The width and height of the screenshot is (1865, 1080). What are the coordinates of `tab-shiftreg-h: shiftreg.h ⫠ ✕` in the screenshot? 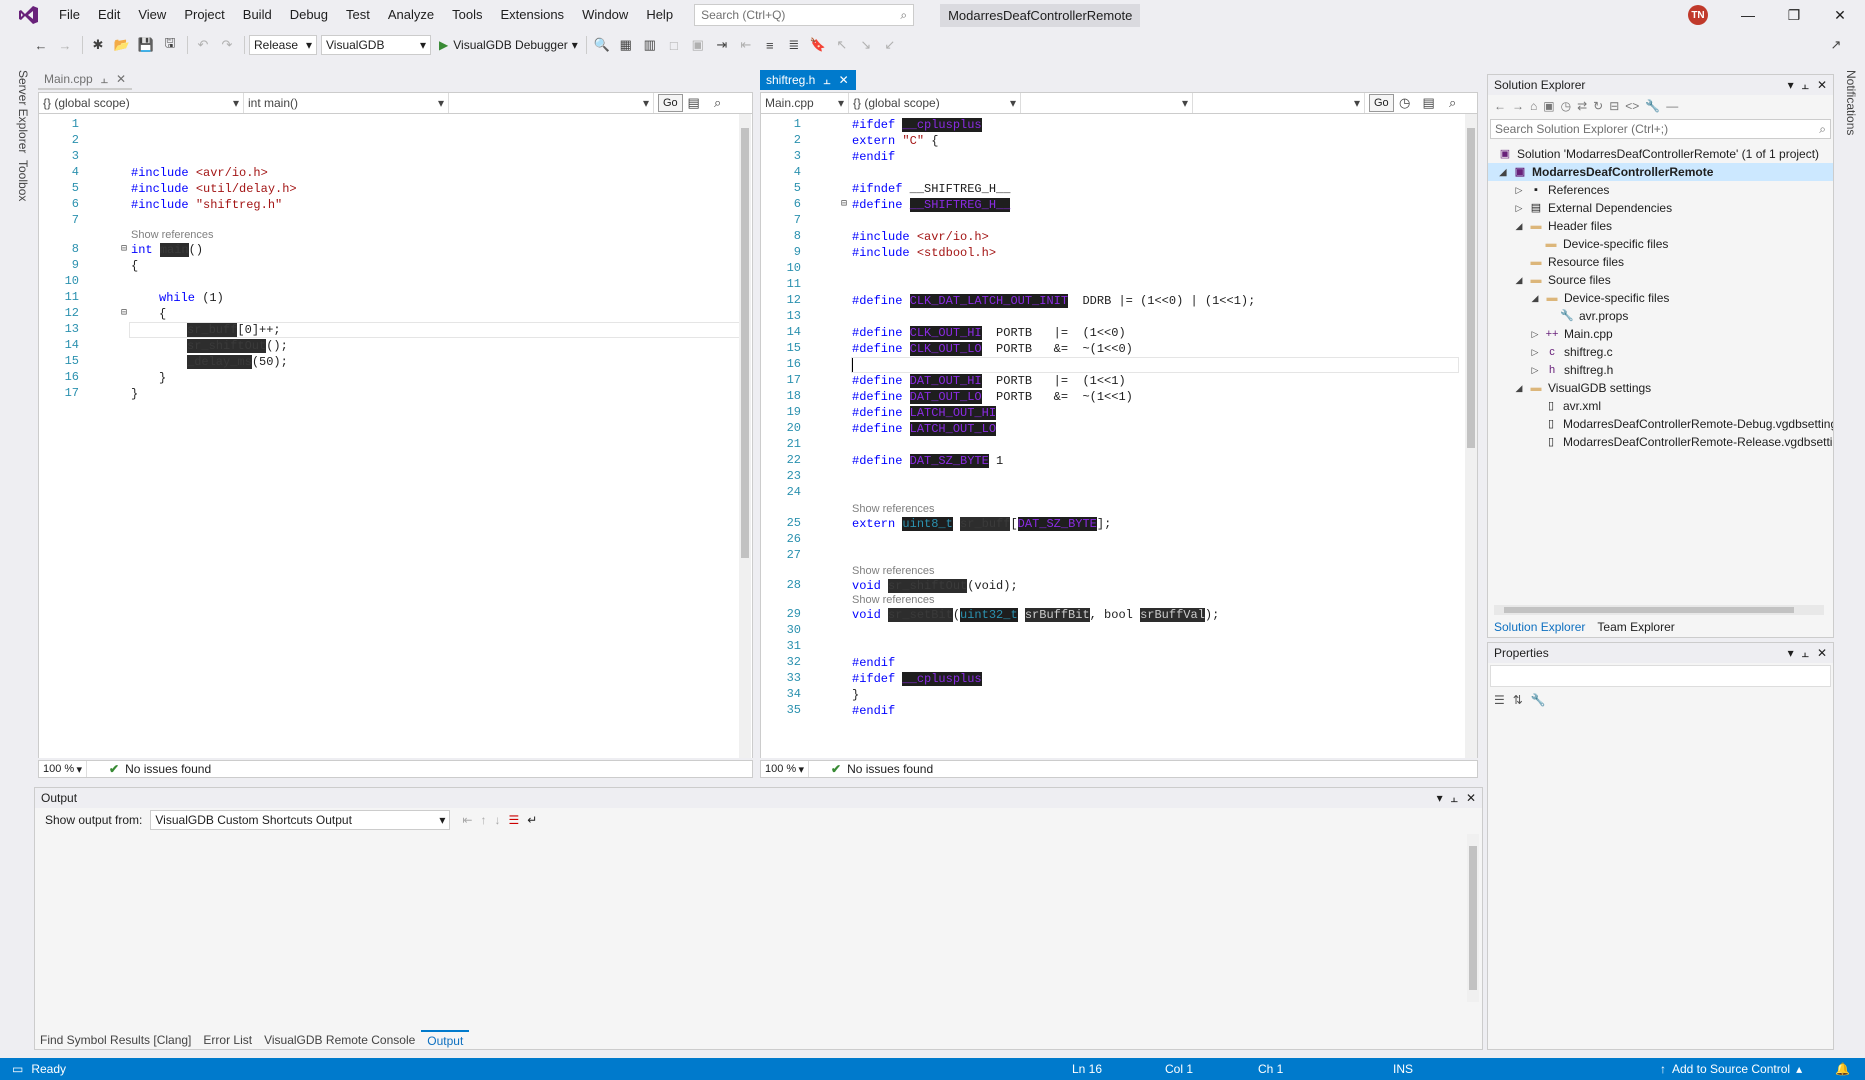 It's located at (807, 80).